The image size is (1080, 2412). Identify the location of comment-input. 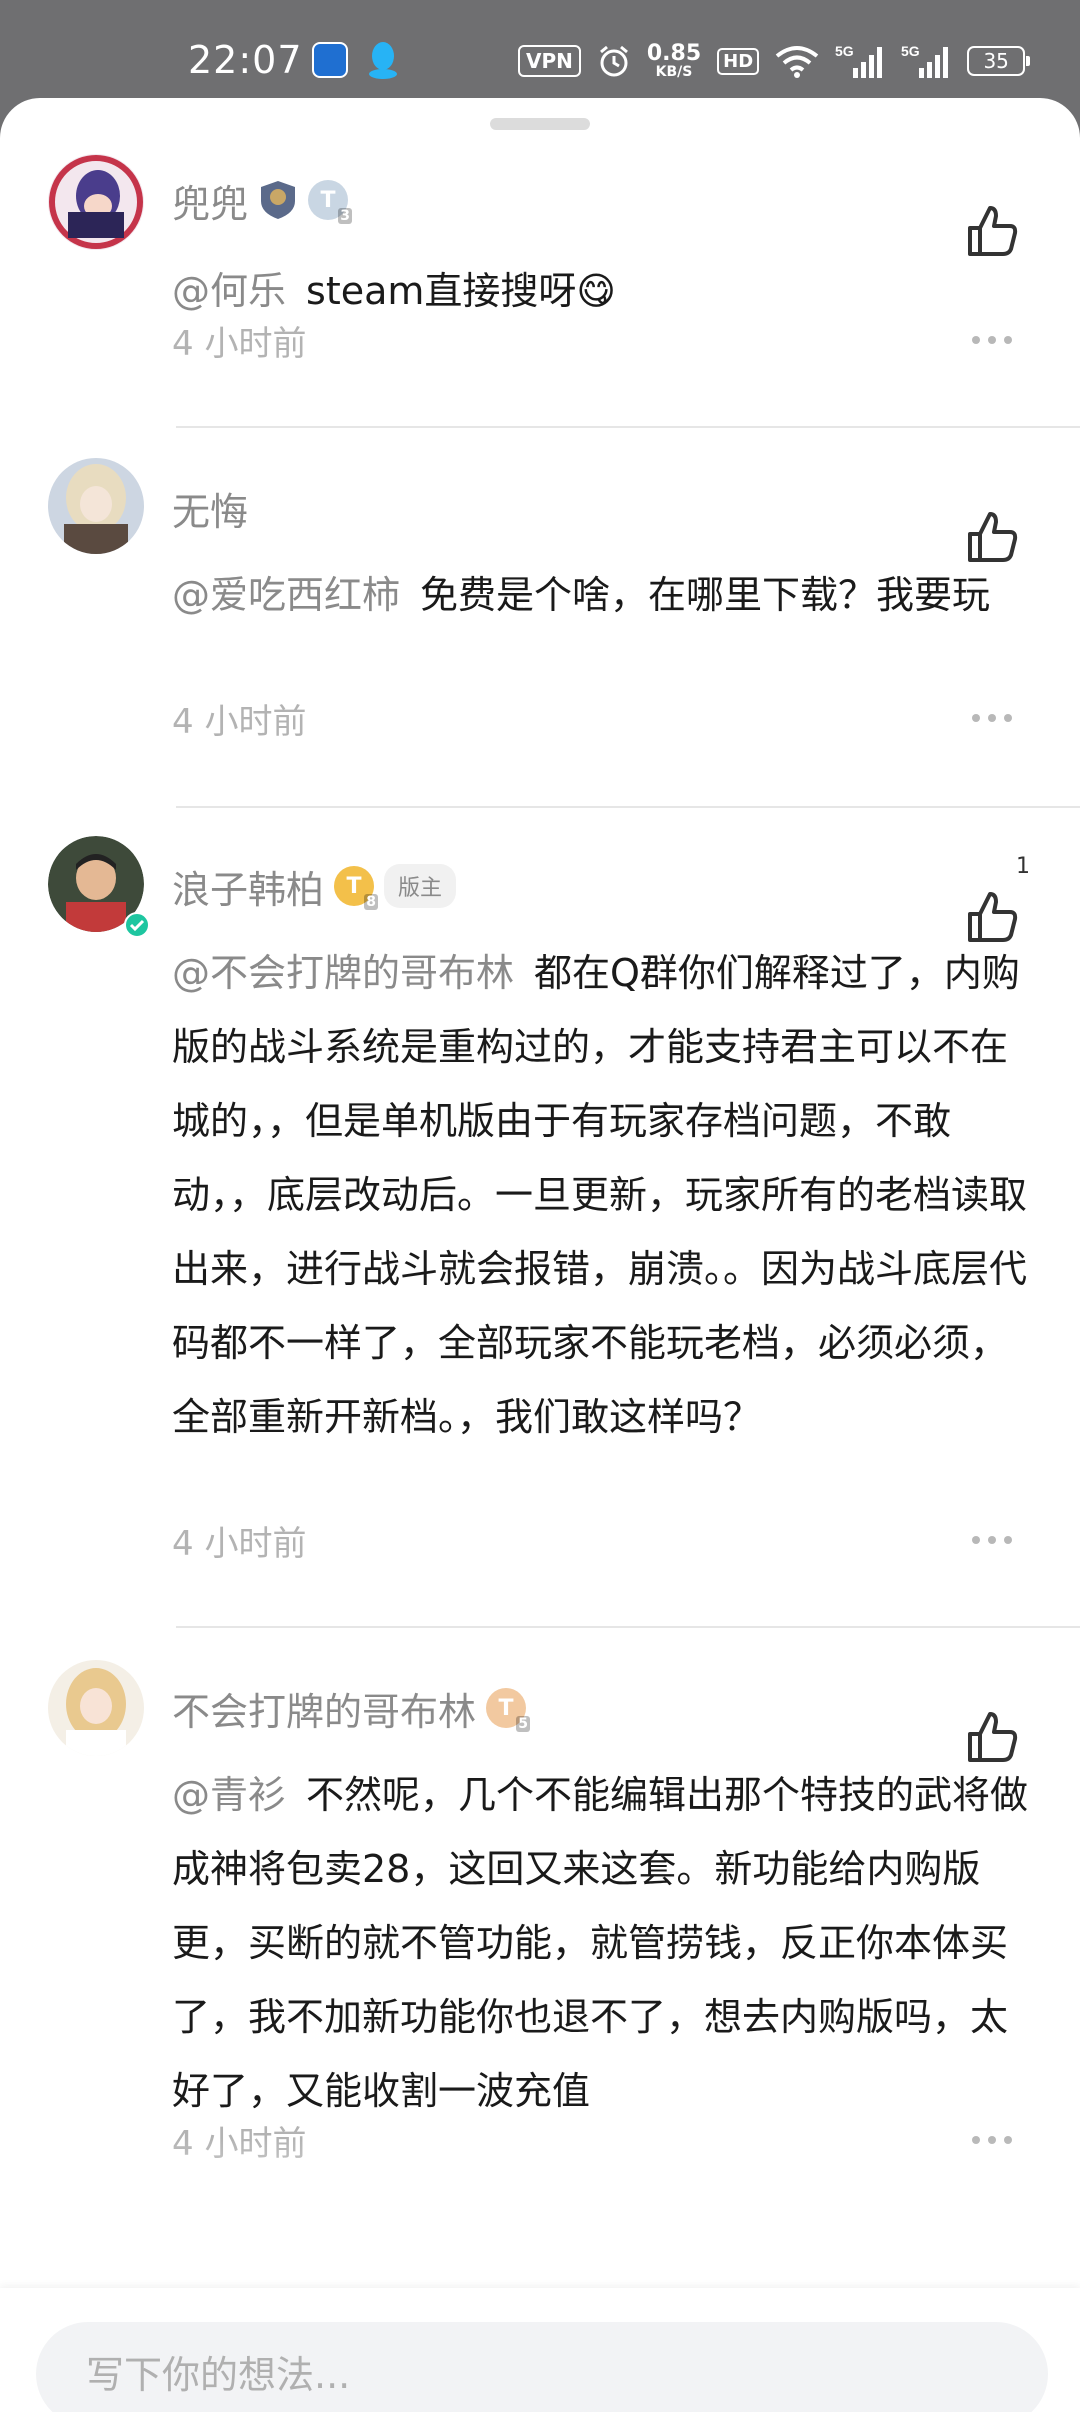
(536, 2367).